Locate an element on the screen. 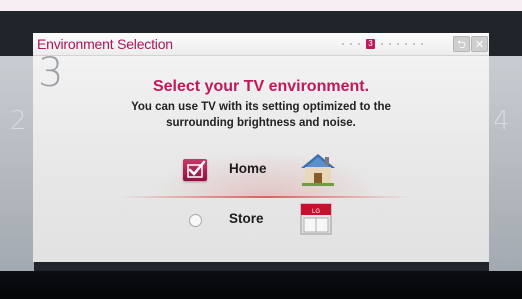 Image resolution: width=522 pixels, height=299 pixels. bottom-bar is located at coordinates (261, 285).